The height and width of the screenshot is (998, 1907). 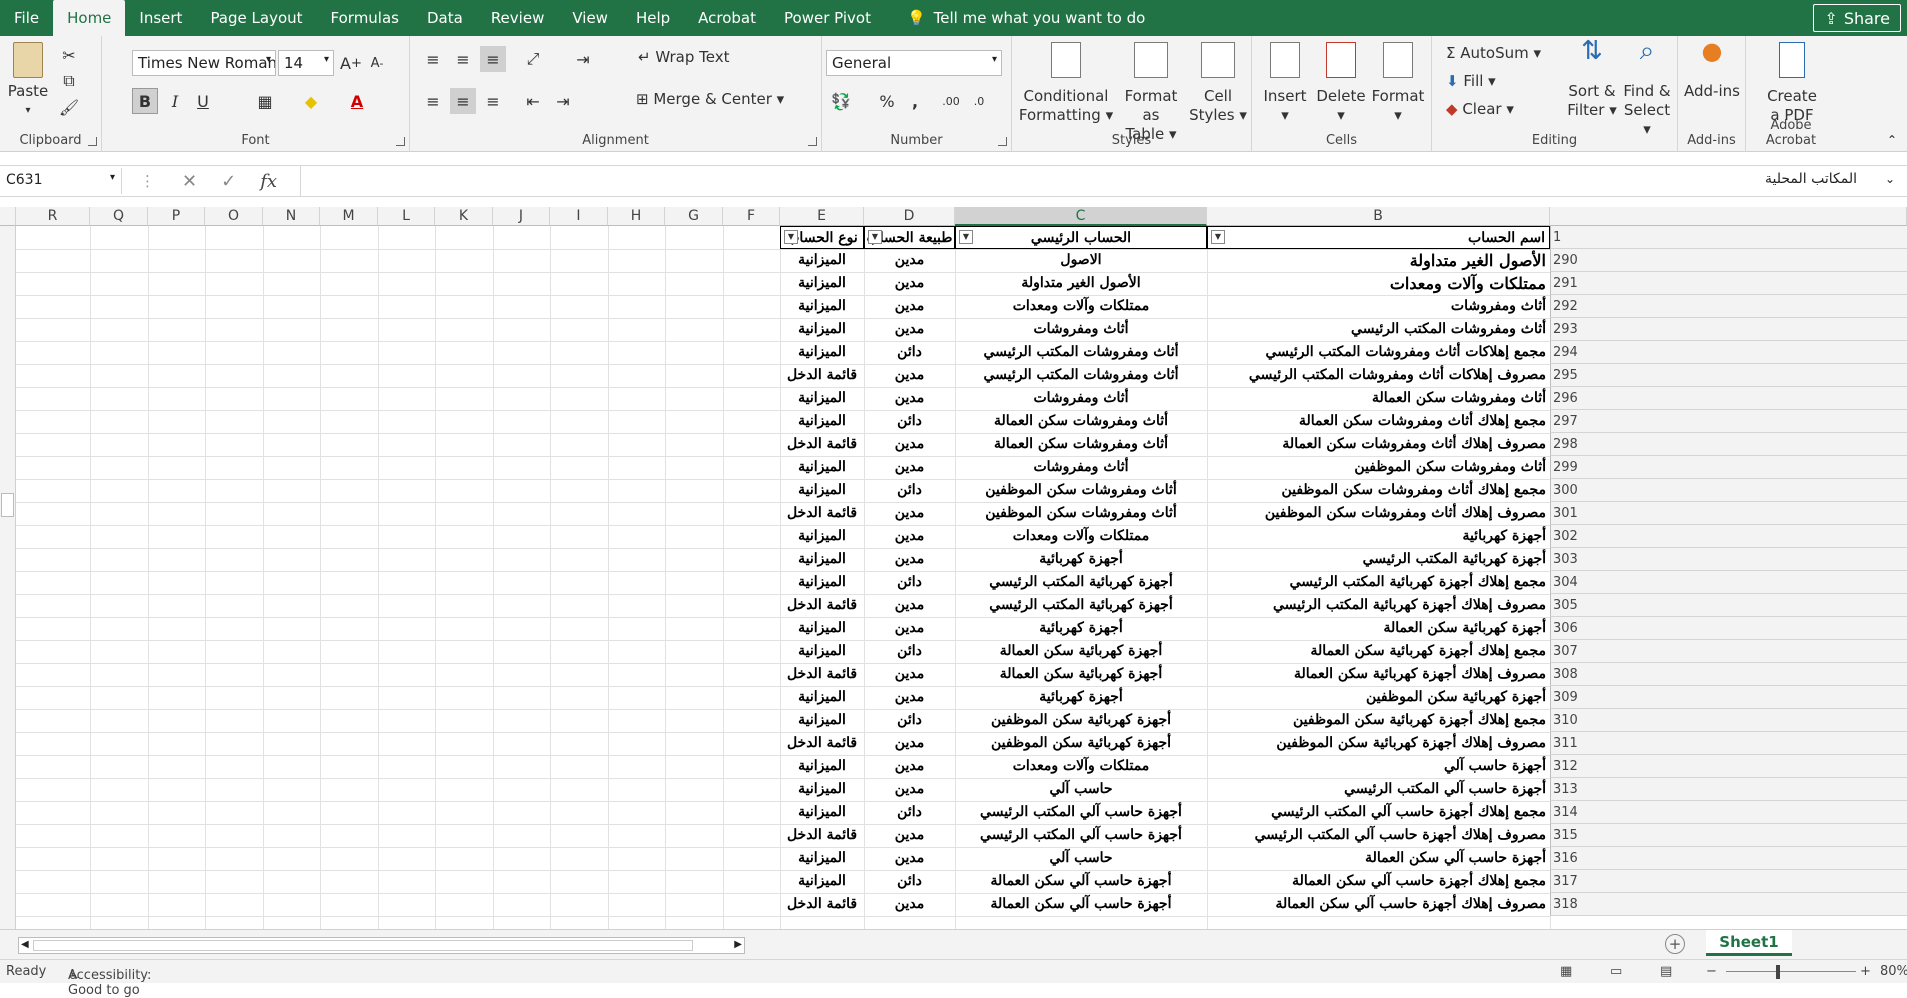 What do you see at coordinates (1893, 971) in the screenshot?
I see `zoom-level: 80%` at bounding box center [1893, 971].